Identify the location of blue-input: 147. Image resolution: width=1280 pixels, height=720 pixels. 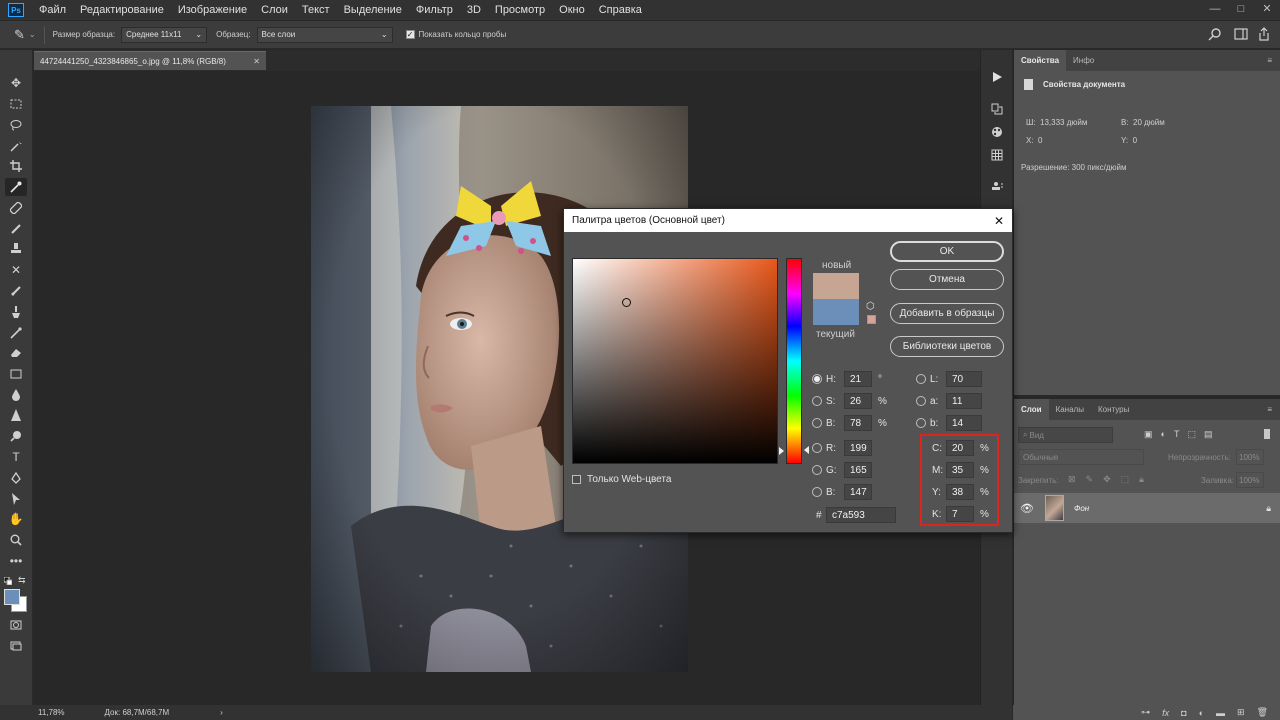
(858, 492).